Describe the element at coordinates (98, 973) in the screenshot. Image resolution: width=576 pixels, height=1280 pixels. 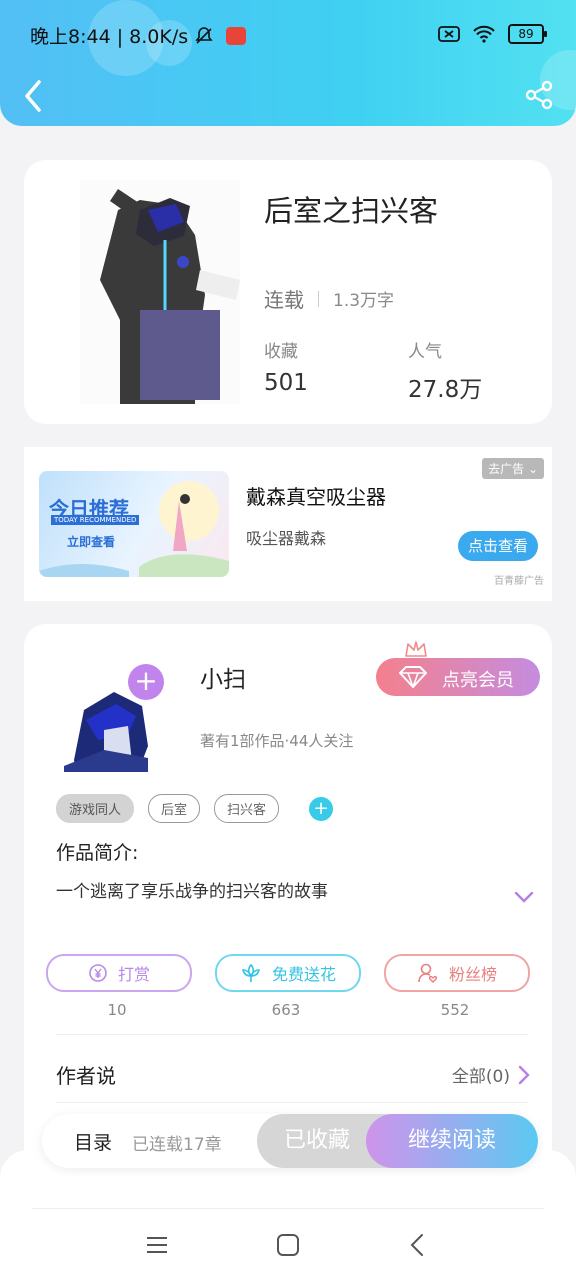
I see `yen-coin-icon` at that location.